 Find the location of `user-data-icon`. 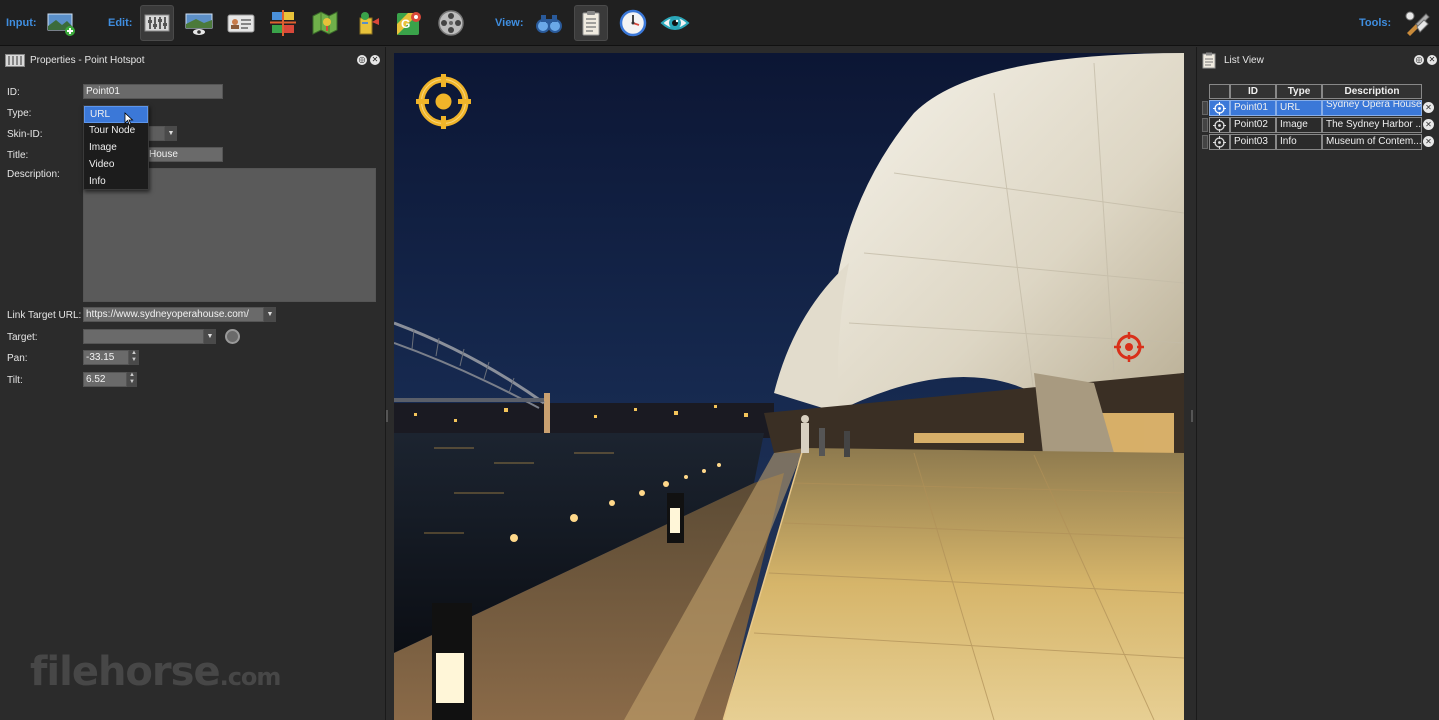

user-data-icon is located at coordinates (241, 23).